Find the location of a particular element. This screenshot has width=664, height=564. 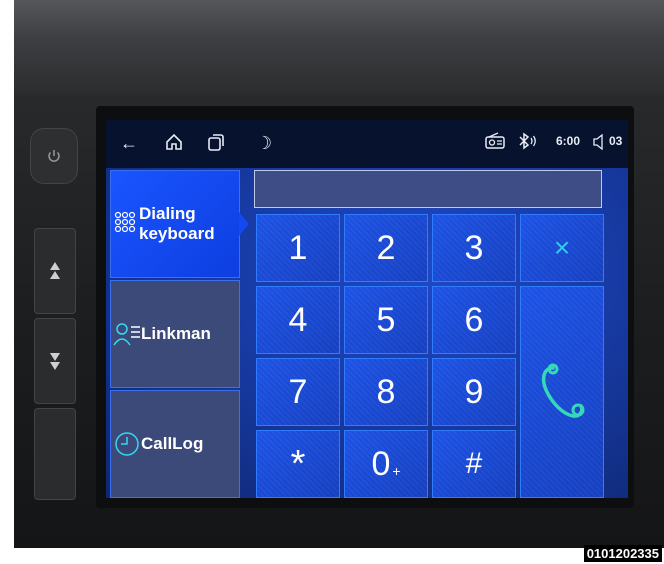

key-0-plus: + is located at coordinates (396, 471).